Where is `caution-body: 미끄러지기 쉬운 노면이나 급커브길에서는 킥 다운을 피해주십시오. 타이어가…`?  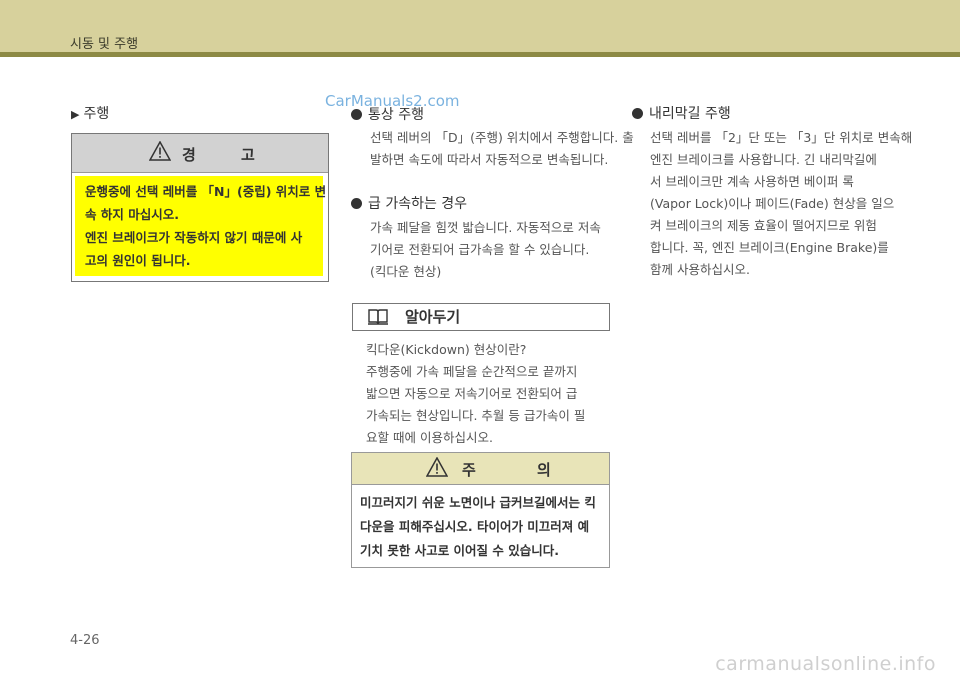
caution-body: 미끄러지기 쉬운 노면이나 급커브길에서는 킥 다운을 피해주십시오. 타이어가… is located at coordinates (478, 527).